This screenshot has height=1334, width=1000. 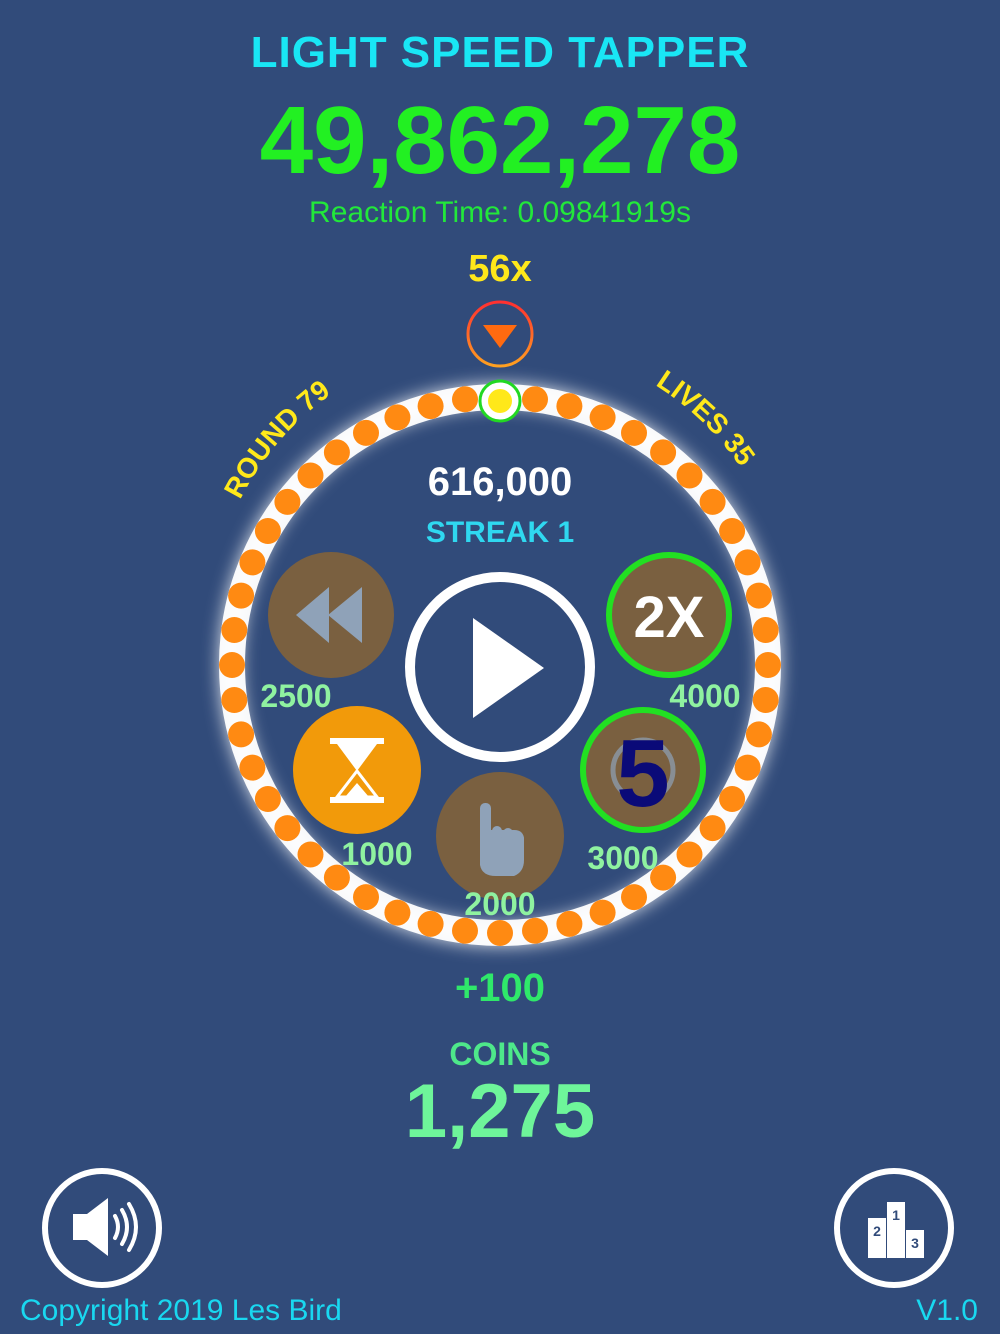 What do you see at coordinates (877, 1231) in the screenshot?
I see `svg-text: 2` at bounding box center [877, 1231].